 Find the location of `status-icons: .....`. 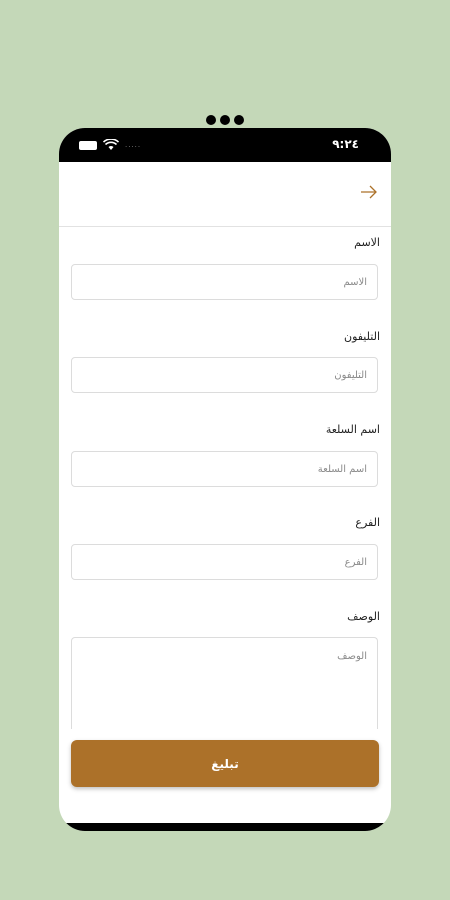

status-icons: ..... is located at coordinates (110, 145).